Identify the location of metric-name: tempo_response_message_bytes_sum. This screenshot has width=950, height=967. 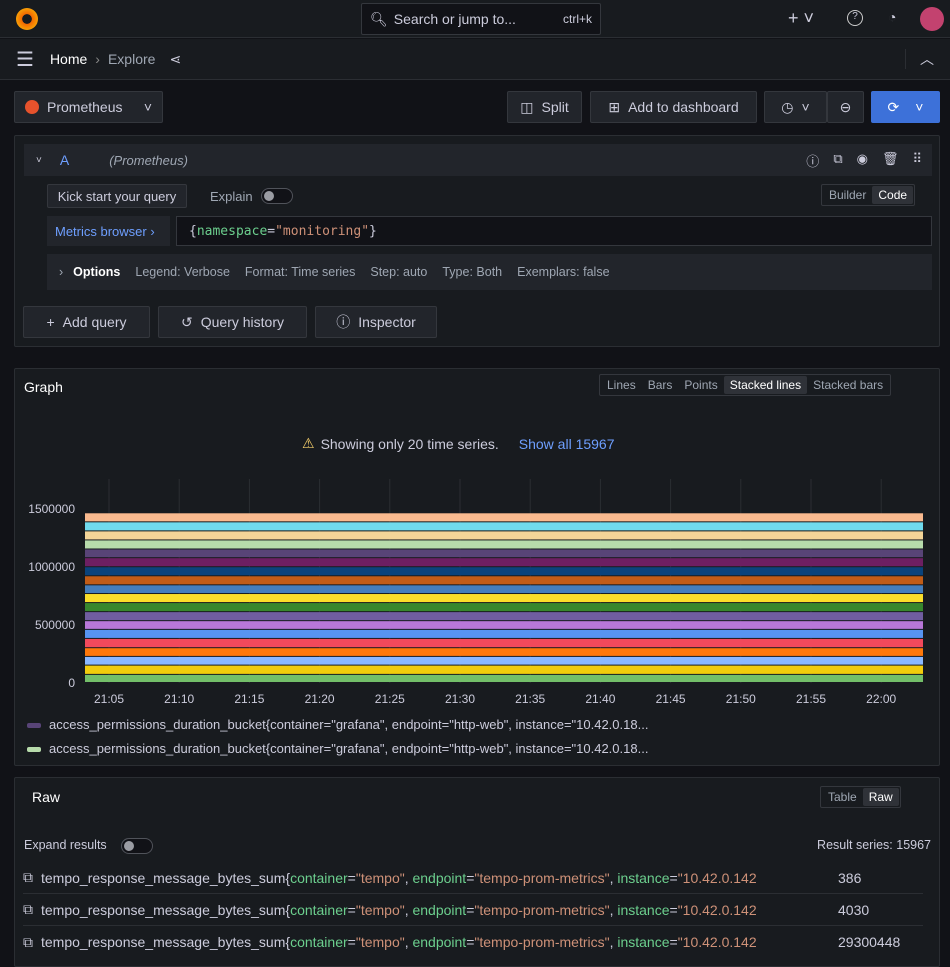
(163, 877).